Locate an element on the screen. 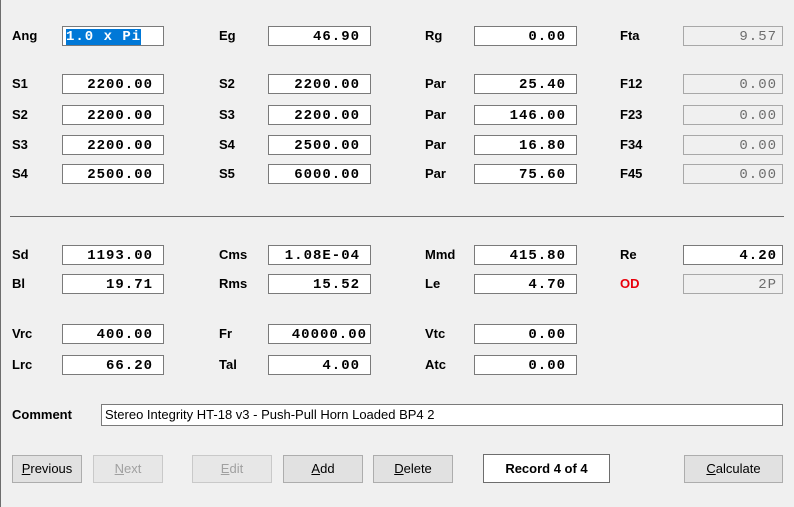 This screenshot has width=794, height=507. re-label: Re is located at coordinates (628, 254).